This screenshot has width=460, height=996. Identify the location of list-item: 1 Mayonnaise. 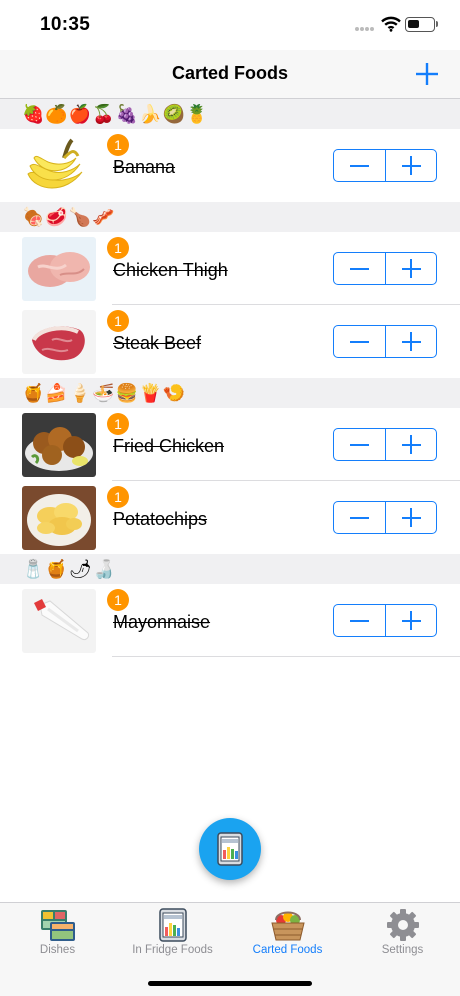
(230, 620).